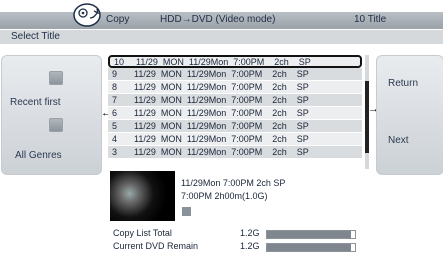 This screenshot has height=257, width=443. I want to click on preview-thumbnail, so click(142, 196).